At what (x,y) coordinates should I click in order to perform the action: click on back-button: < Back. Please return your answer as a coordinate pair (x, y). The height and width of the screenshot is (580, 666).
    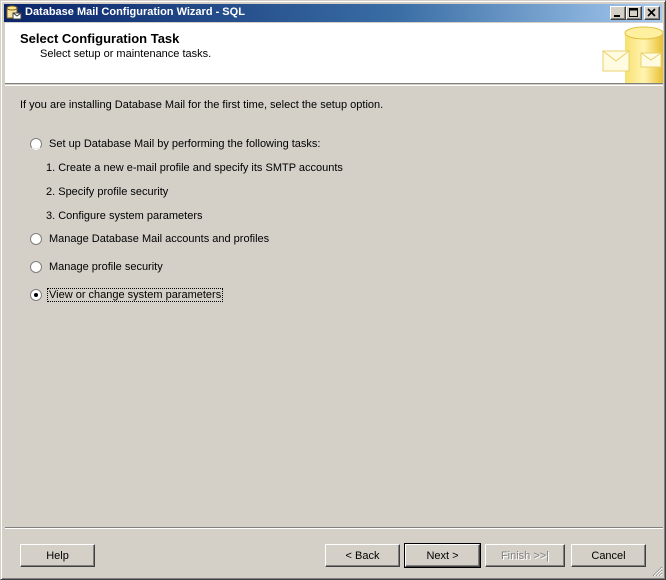
    Looking at the image, I should click on (362, 555).